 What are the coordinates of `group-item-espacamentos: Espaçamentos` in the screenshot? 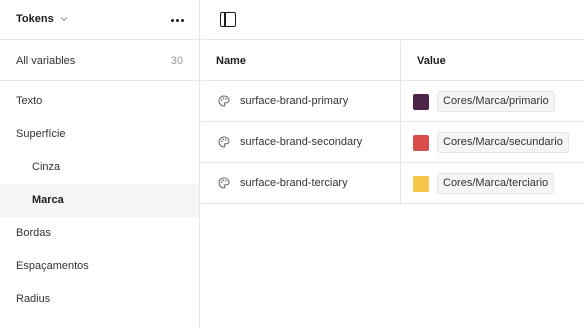 It's located at (99, 266).